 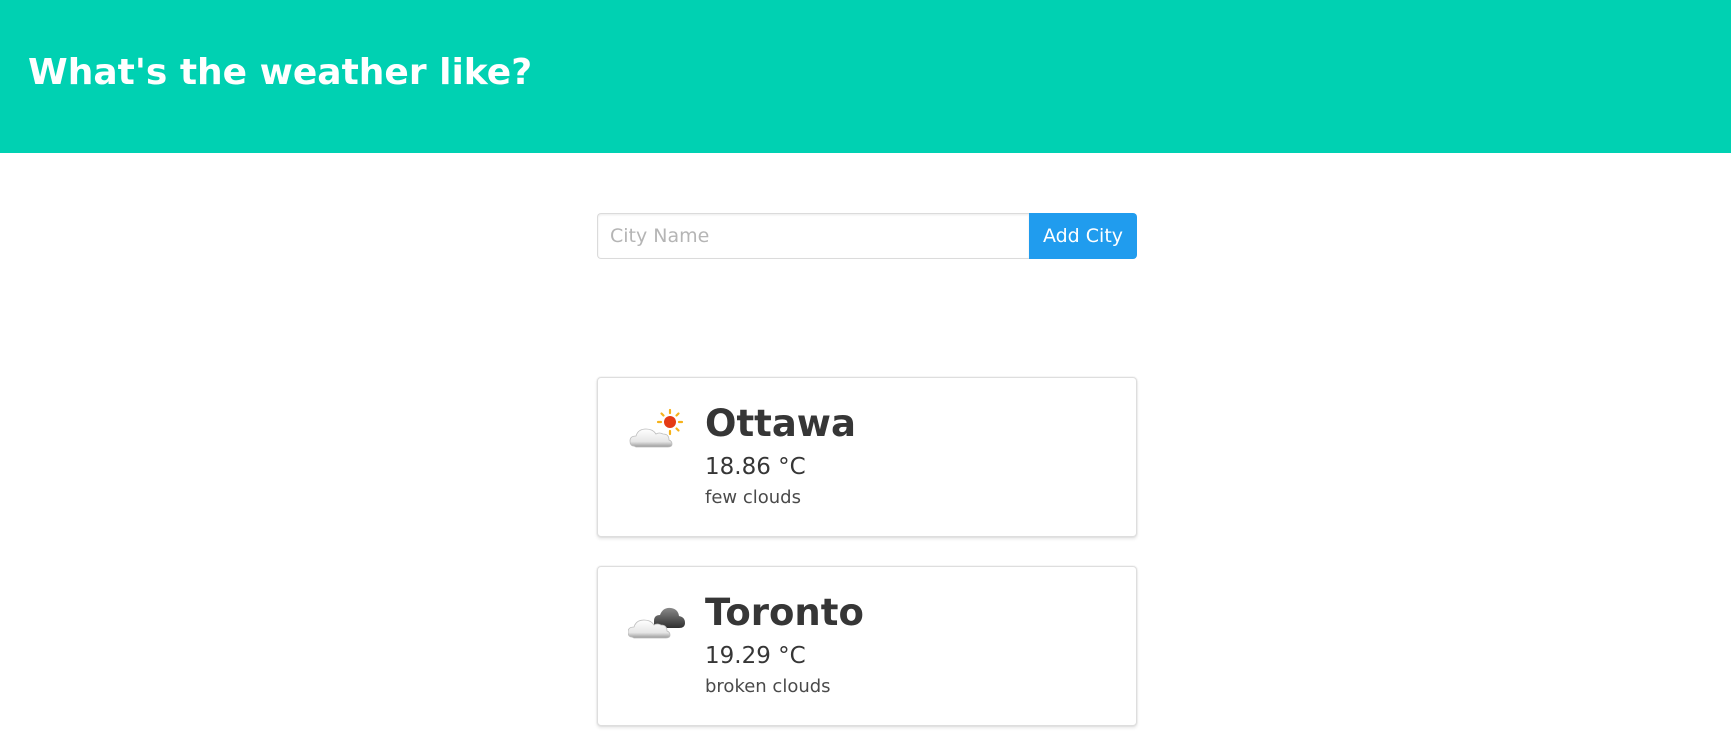 I want to click on city-name: Toronto, so click(x=784, y=612).